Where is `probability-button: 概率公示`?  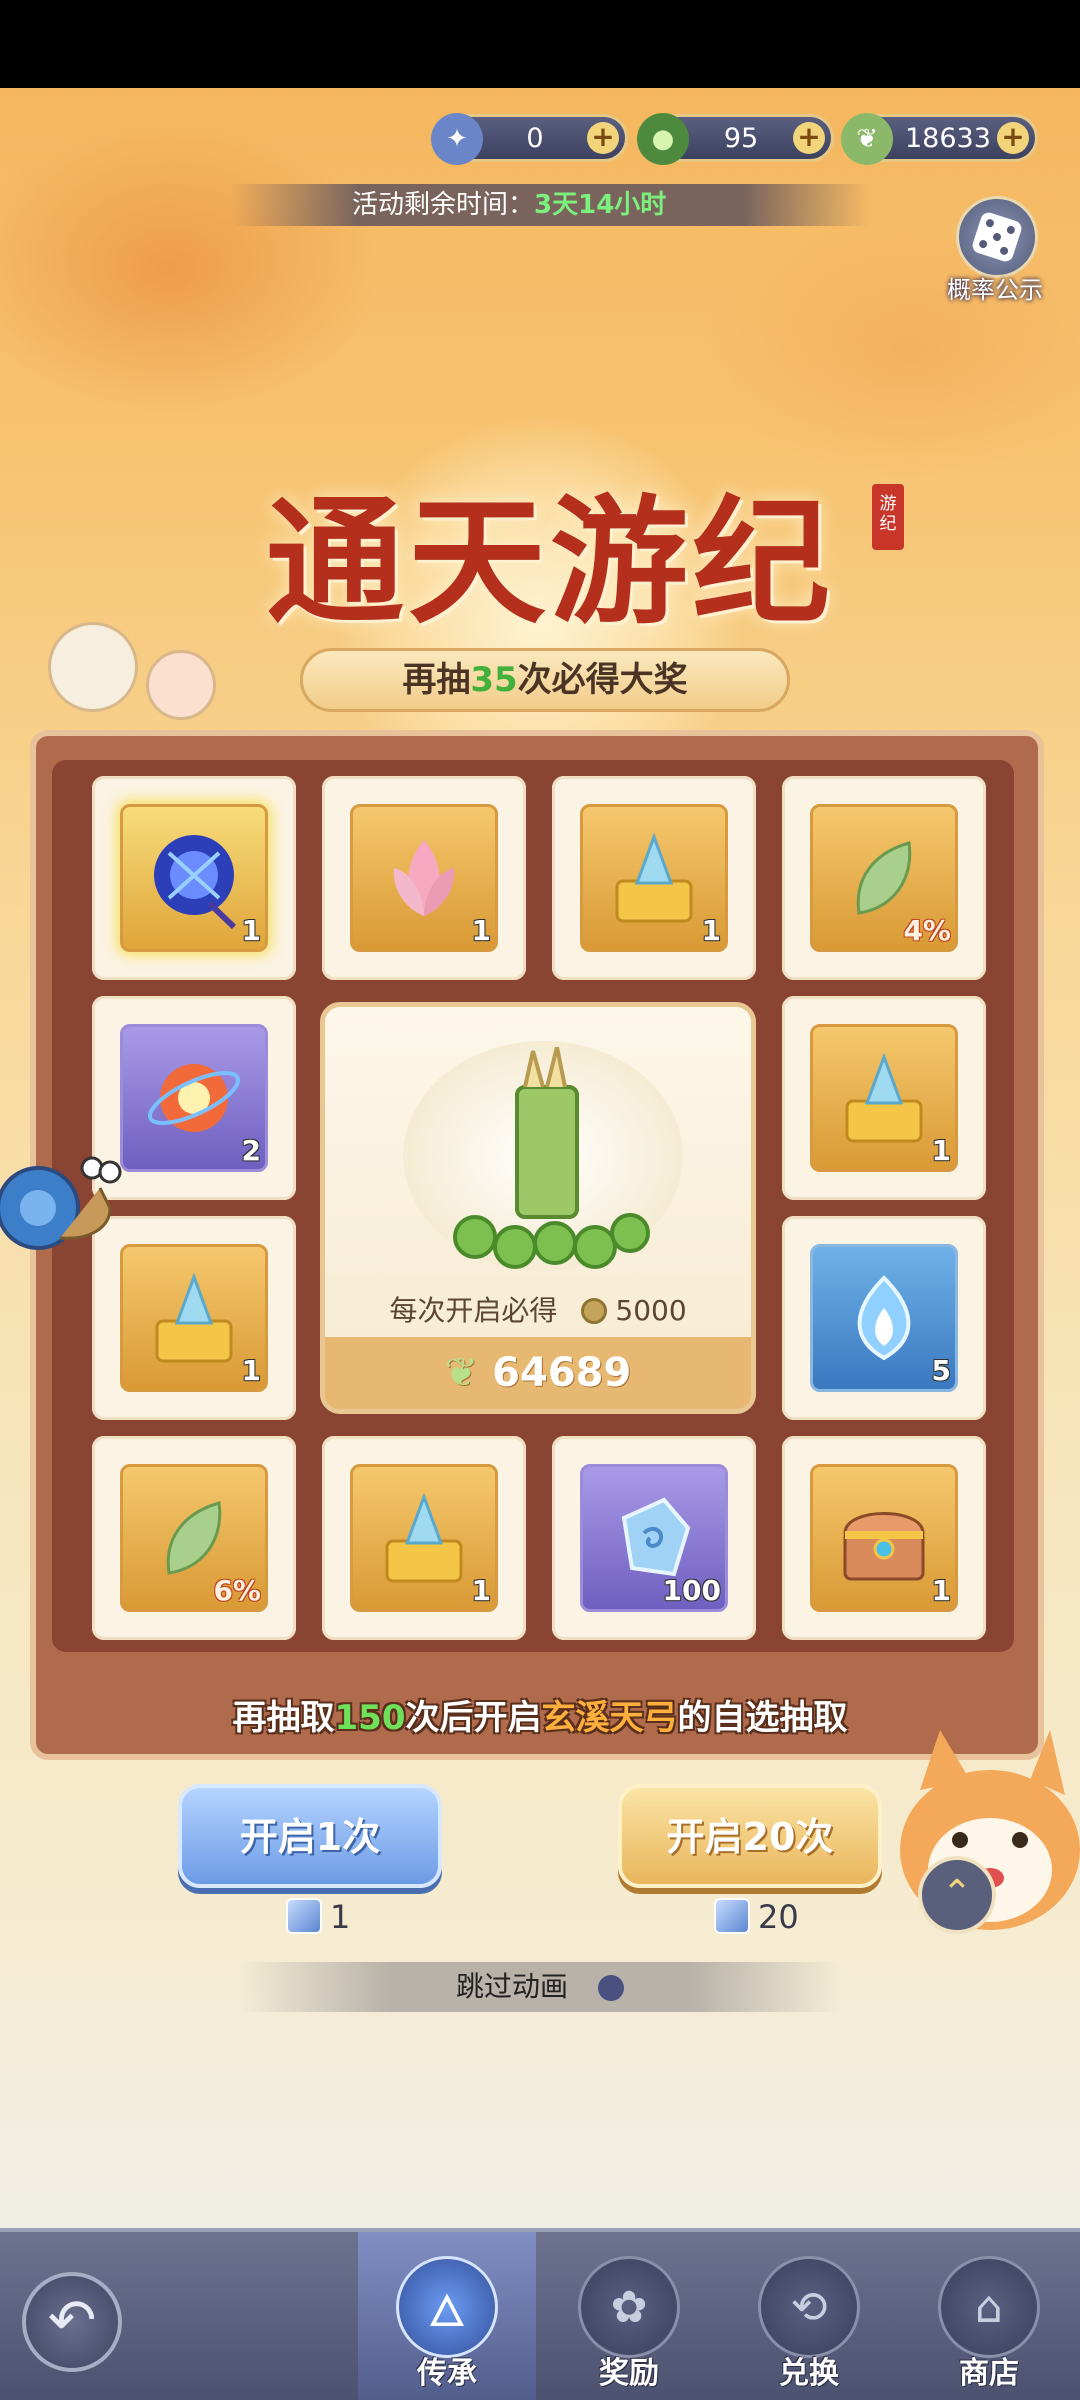
probability-button: 概率公示 is located at coordinates (995, 251).